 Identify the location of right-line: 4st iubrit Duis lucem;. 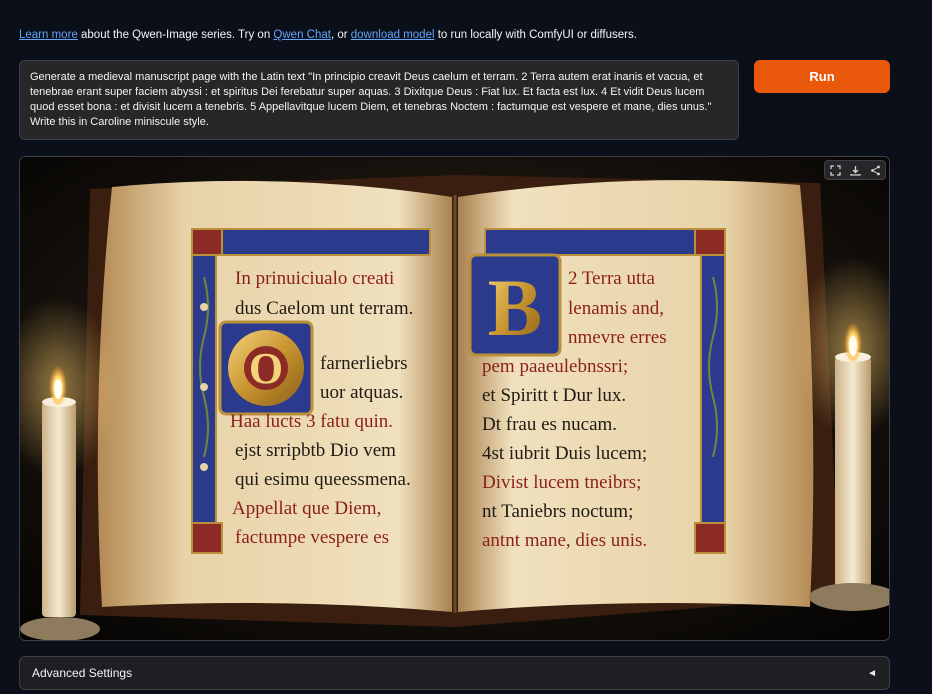
(564, 453).